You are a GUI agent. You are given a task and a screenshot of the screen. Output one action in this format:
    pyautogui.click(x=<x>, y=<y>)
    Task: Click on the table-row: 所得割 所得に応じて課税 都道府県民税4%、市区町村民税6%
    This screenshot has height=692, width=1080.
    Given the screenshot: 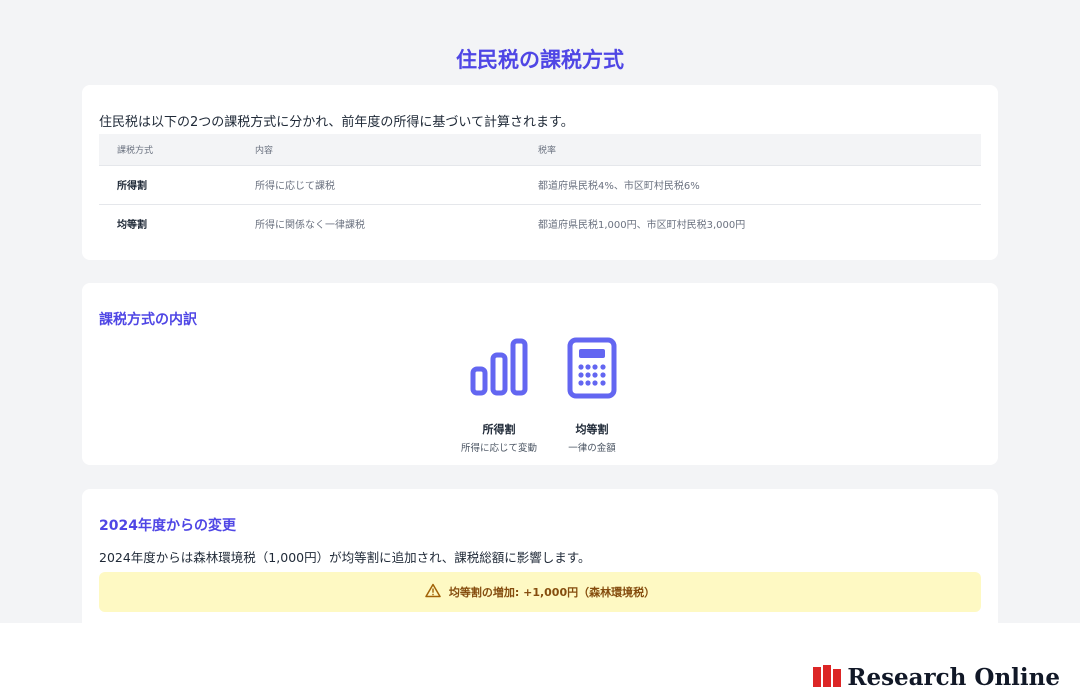 What is the action you would take?
    pyautogui.click(x=540, y=184)
    